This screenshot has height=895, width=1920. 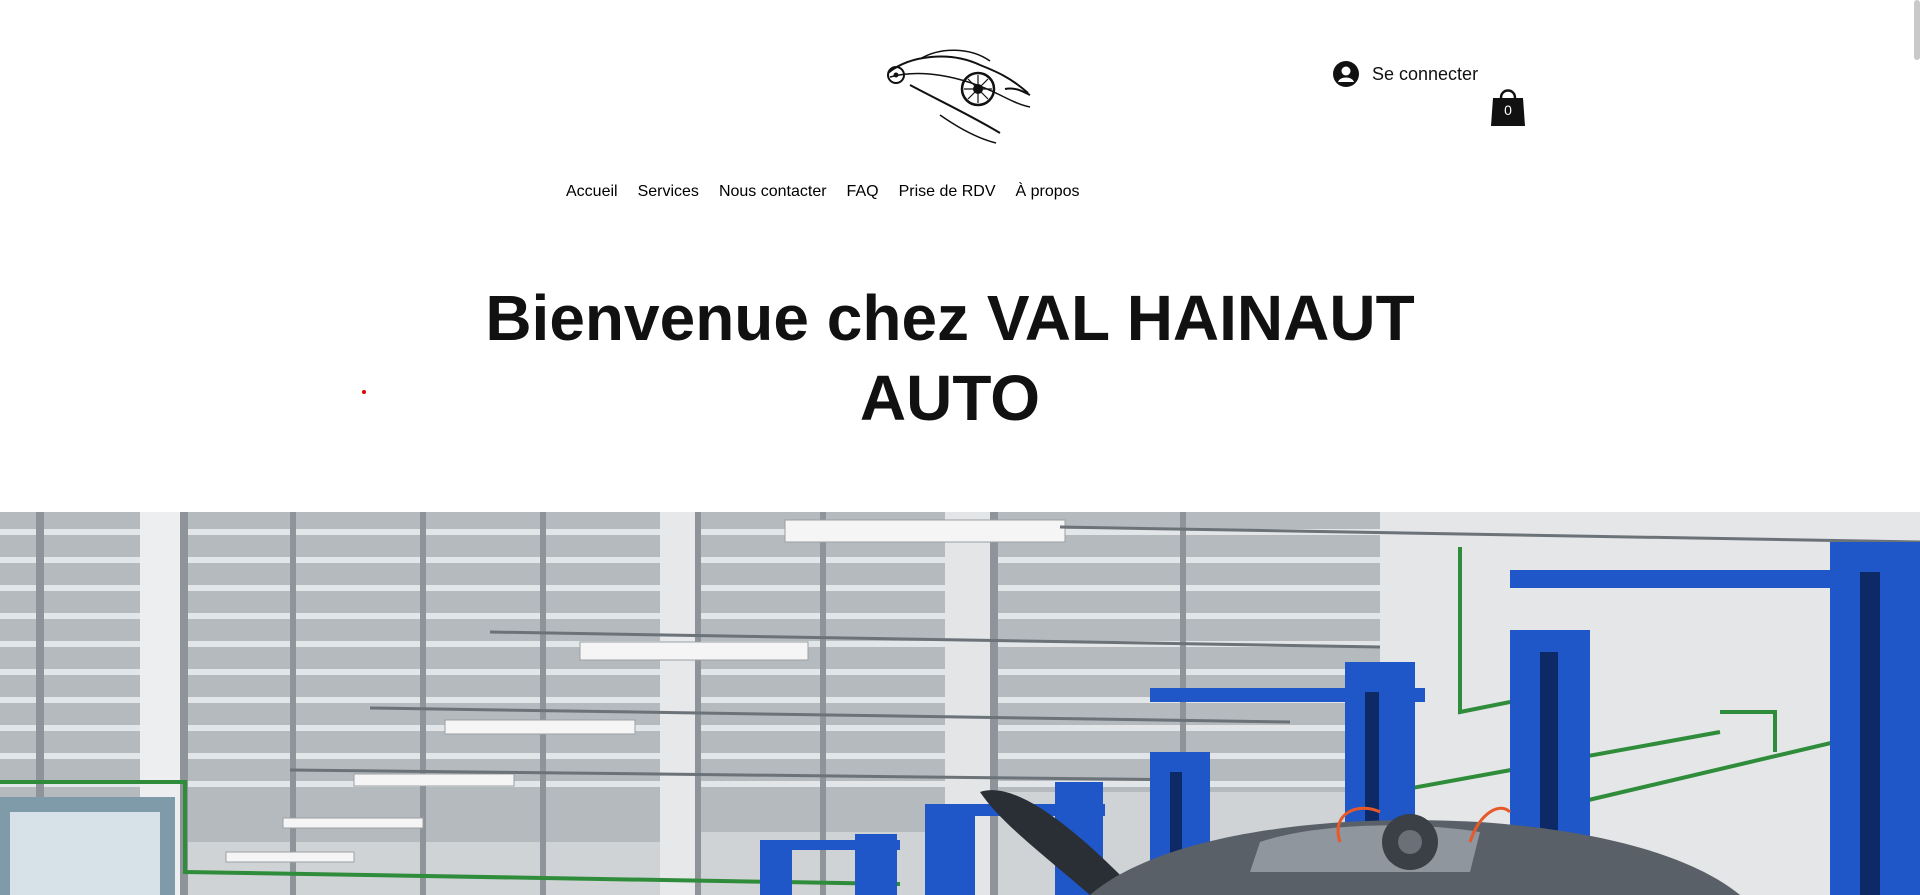 I want to click on red-dot-marker, so click(x=364, y=392).